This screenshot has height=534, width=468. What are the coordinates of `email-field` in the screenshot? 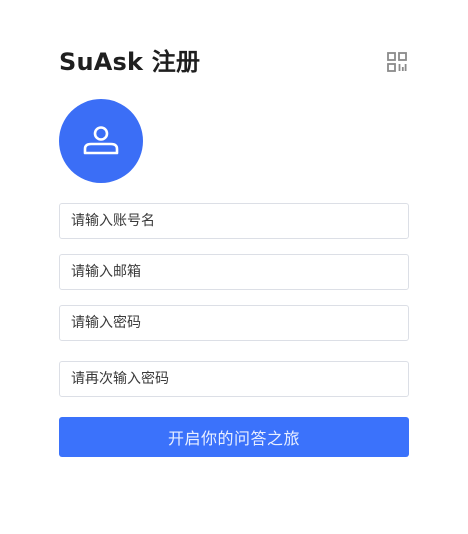 It's located at (234, 272).